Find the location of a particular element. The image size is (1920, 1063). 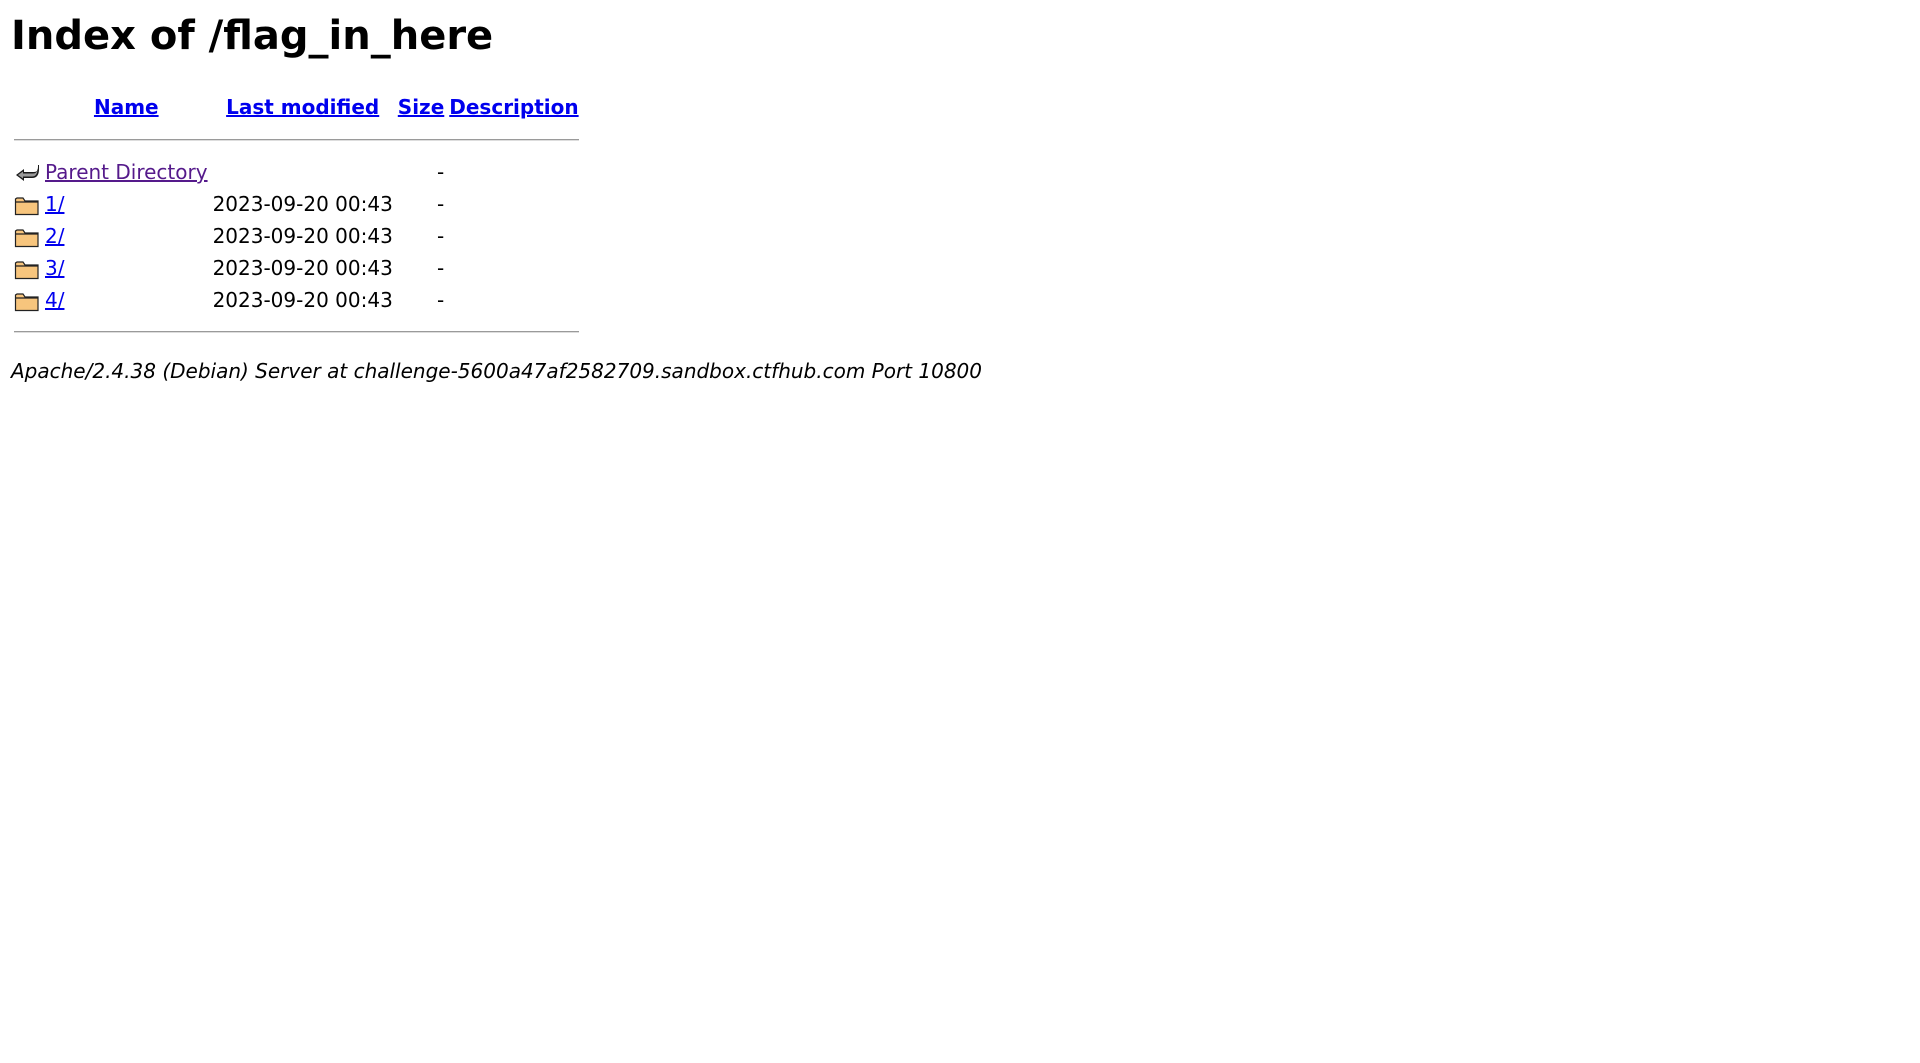

header-divider is located at coordinates (296, 140).